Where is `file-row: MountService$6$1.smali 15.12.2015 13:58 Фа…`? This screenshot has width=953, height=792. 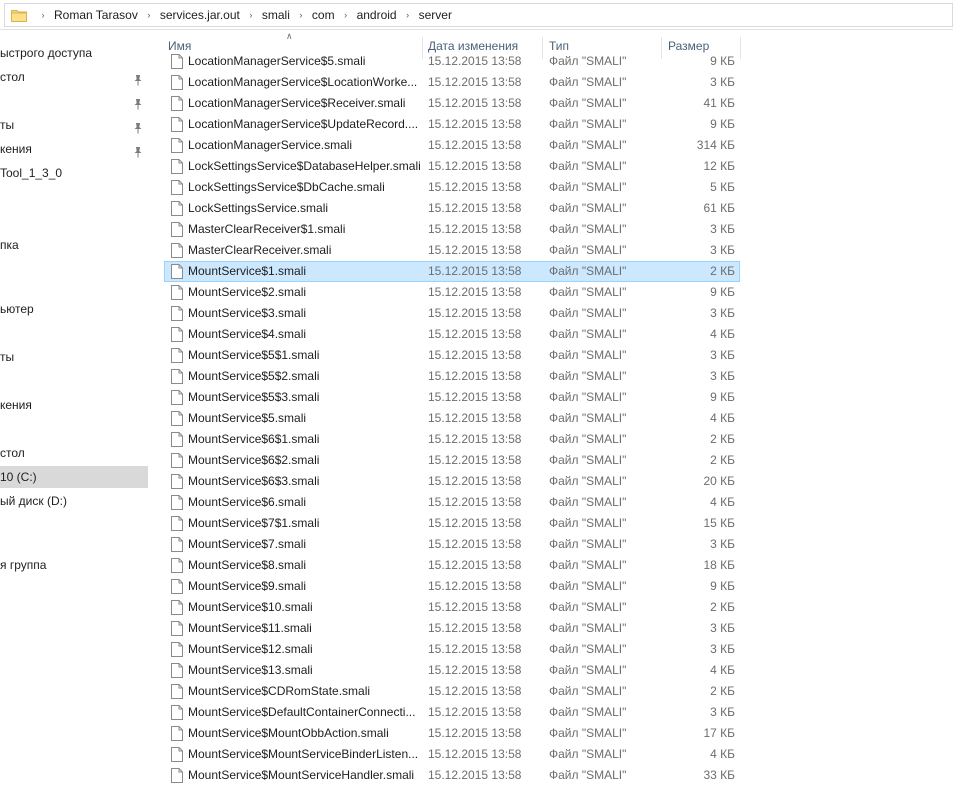
file-row: MountService$6$1.smali 15.12.2015 13:58 Фа… is located at coordinates (452, 439).